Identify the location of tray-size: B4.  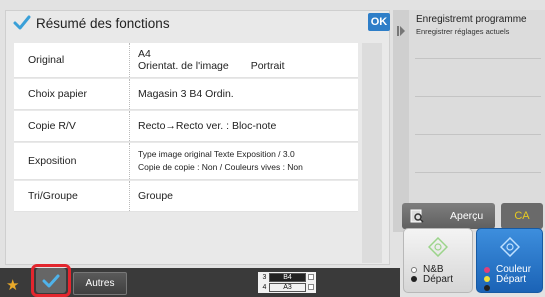
(287, 277).